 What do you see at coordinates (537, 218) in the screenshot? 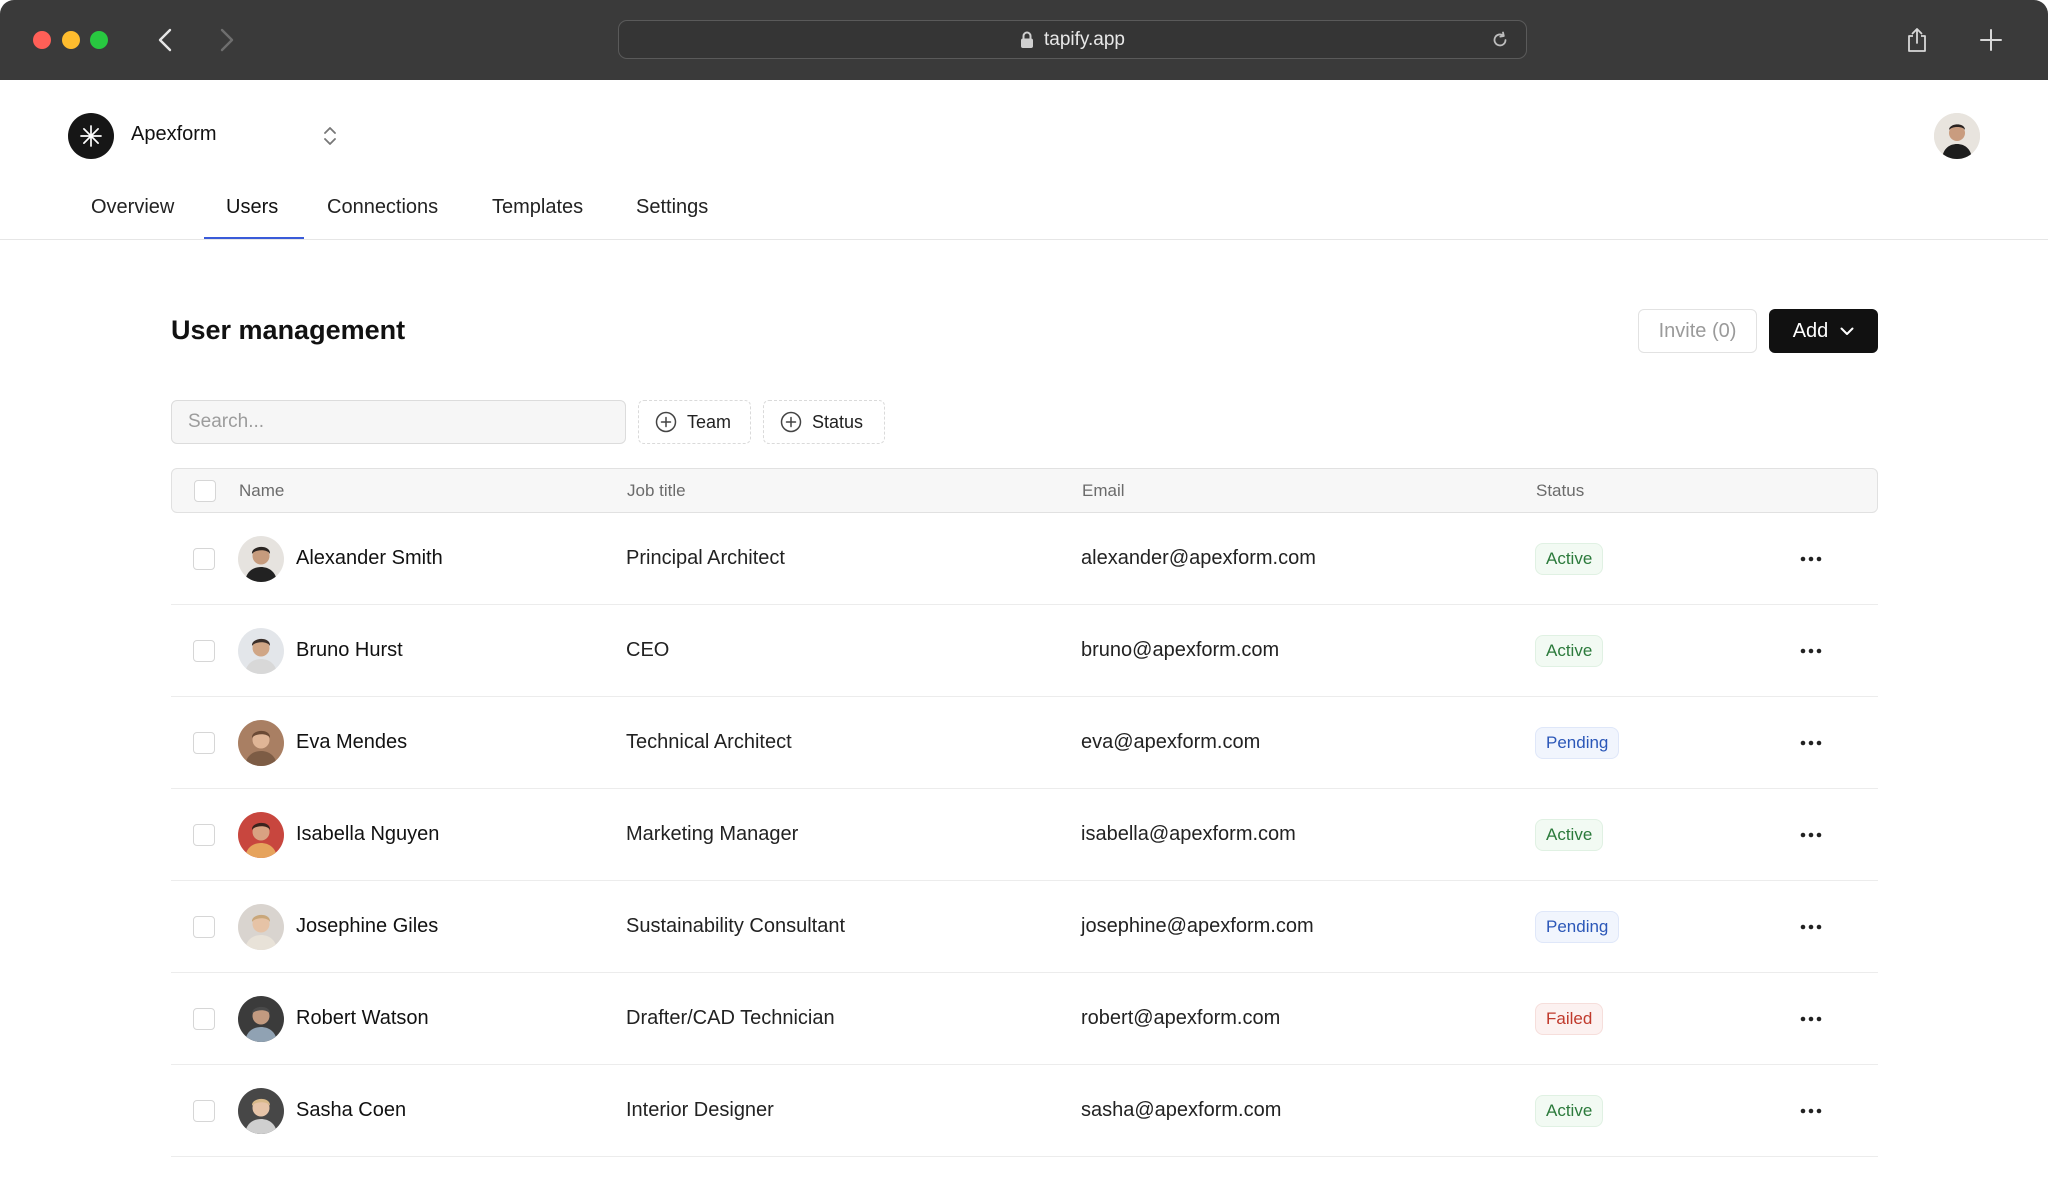
I see `tab-templates: Templates` at bounding box center [537, 218].